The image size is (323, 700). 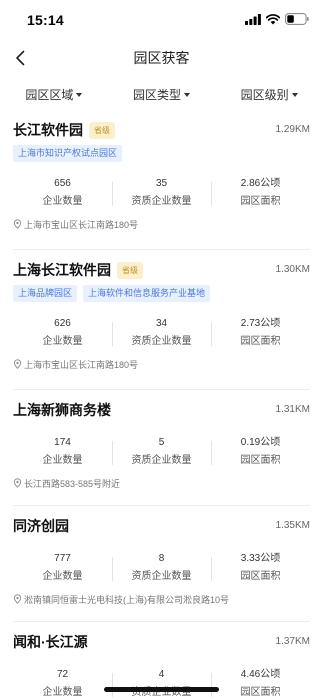 What do you see at coordinates (260, 452) in the screenshot?
I see `stat-park-area: 0.19公顷 园区面积` at bounding box center [260, 452].